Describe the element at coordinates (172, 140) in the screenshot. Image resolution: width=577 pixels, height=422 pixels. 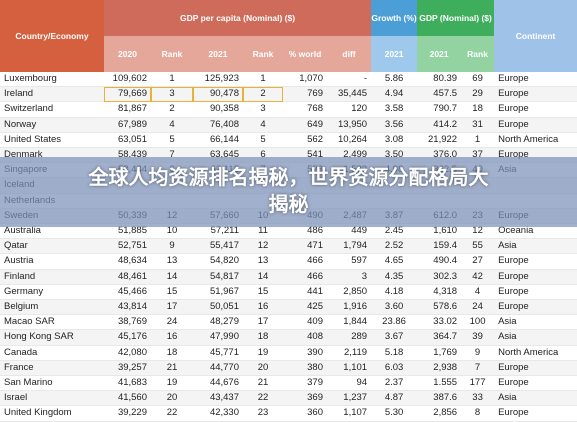
I see `rank-2020-cell: 5` at that location.